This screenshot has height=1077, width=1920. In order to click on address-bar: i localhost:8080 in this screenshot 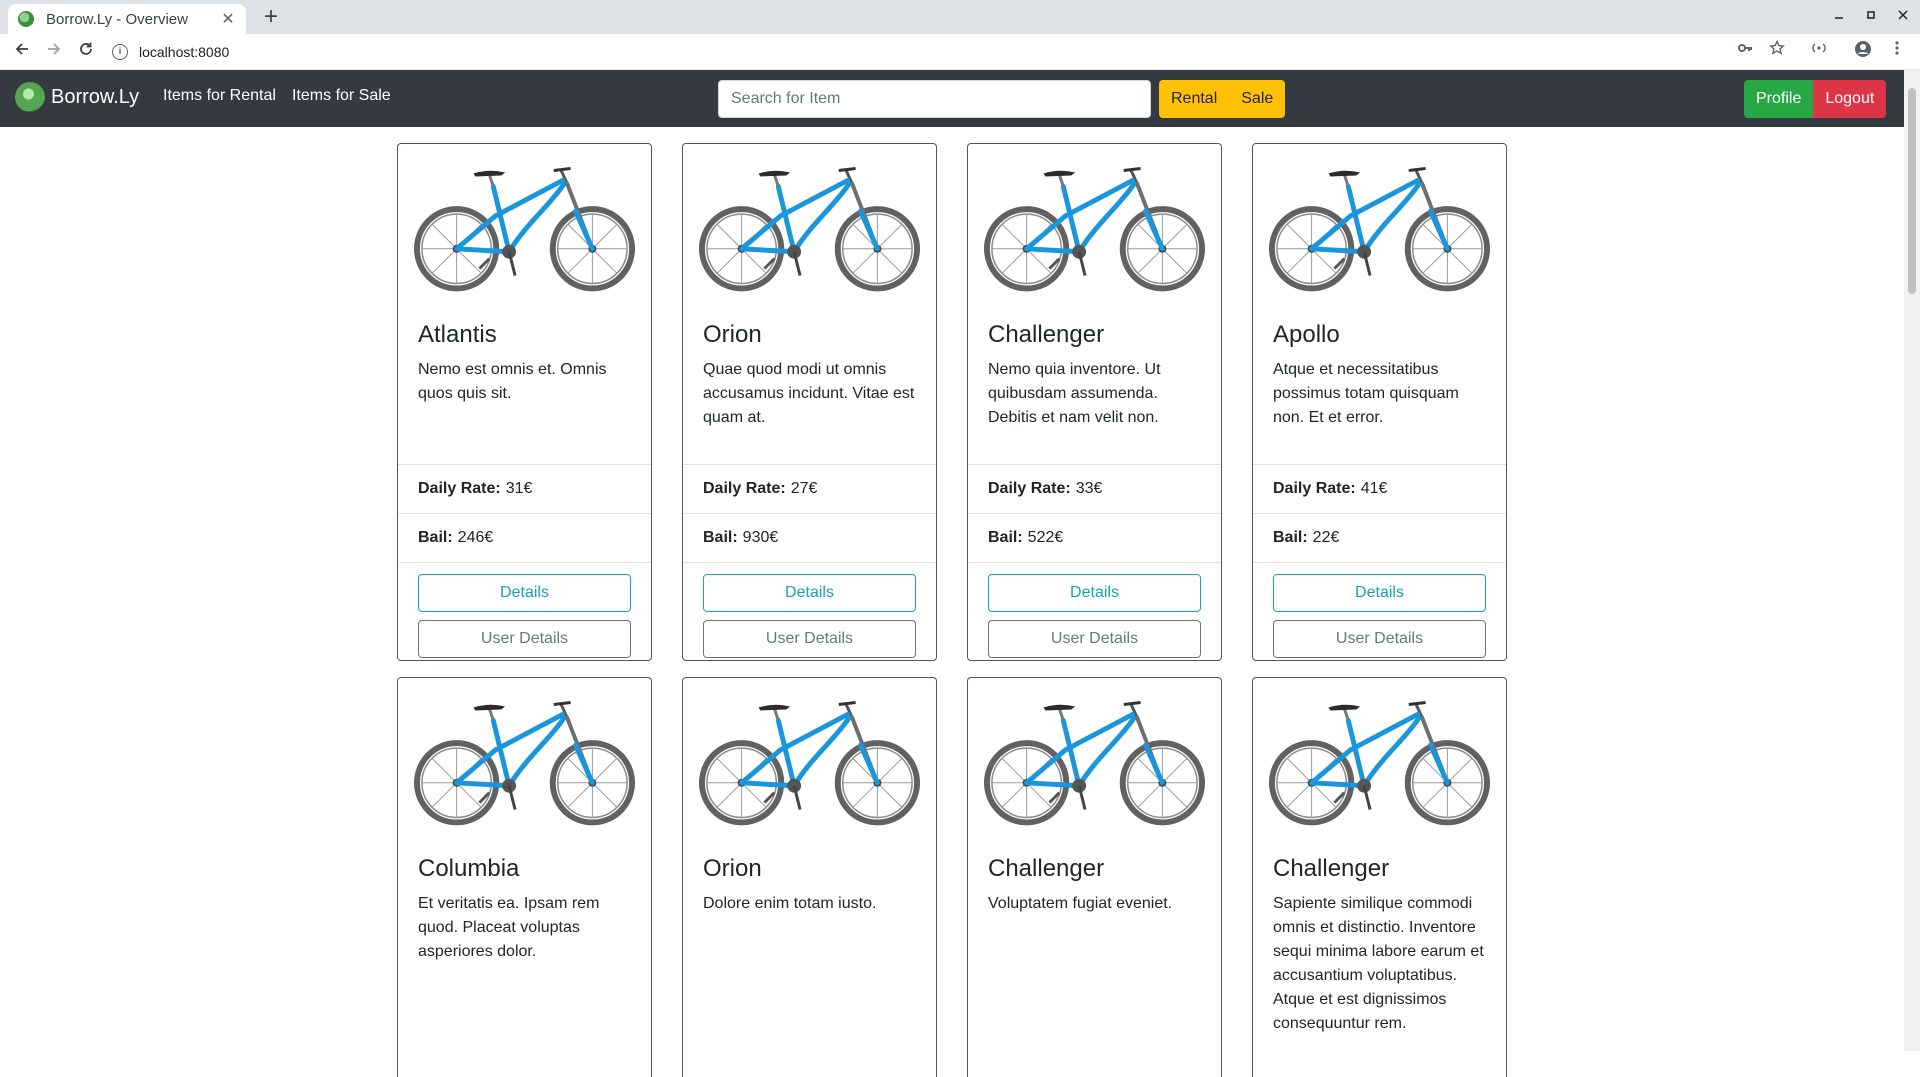, I will do `click(912, 52)`.